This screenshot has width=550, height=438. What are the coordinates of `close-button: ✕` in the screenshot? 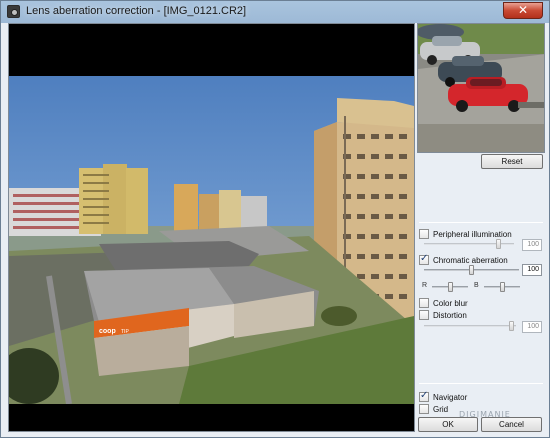 It's located at (523, 10).